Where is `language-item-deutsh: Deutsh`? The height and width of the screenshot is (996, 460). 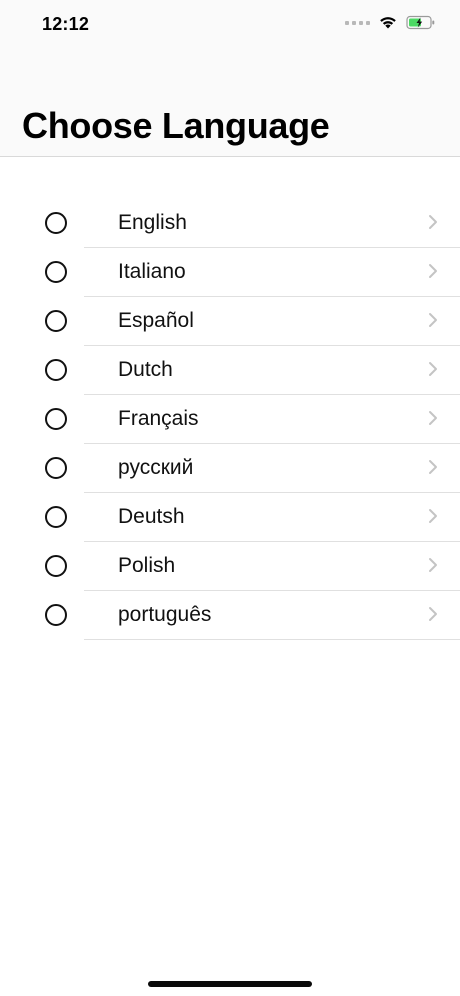 language-item-deutsh: Deutsh is located at coordinates (230, 517).